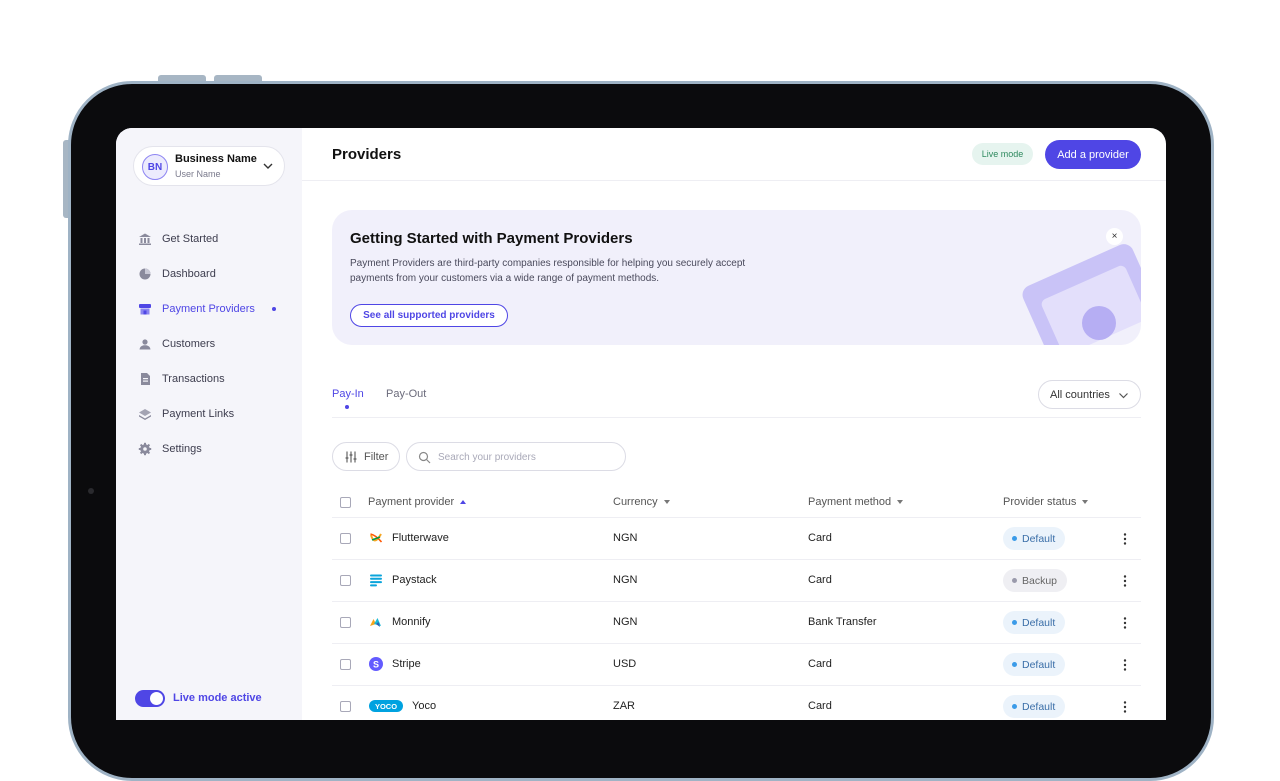  I want to click on column-label: Provider status, so click(1040, 502).